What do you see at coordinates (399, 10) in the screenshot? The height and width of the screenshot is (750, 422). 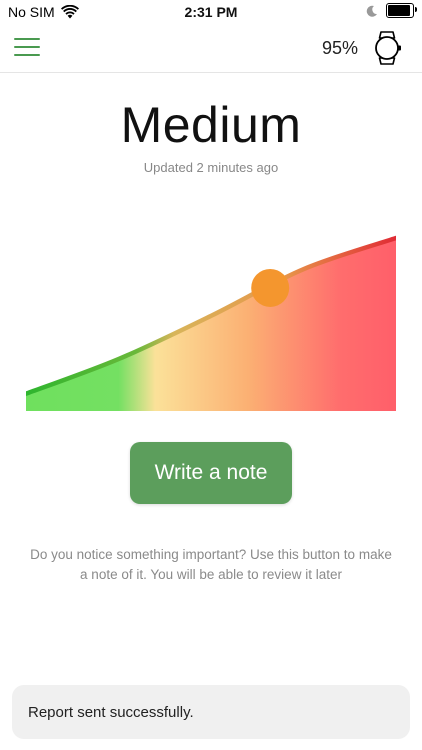 I see `battery-fill` at bounding box center [399, 10].